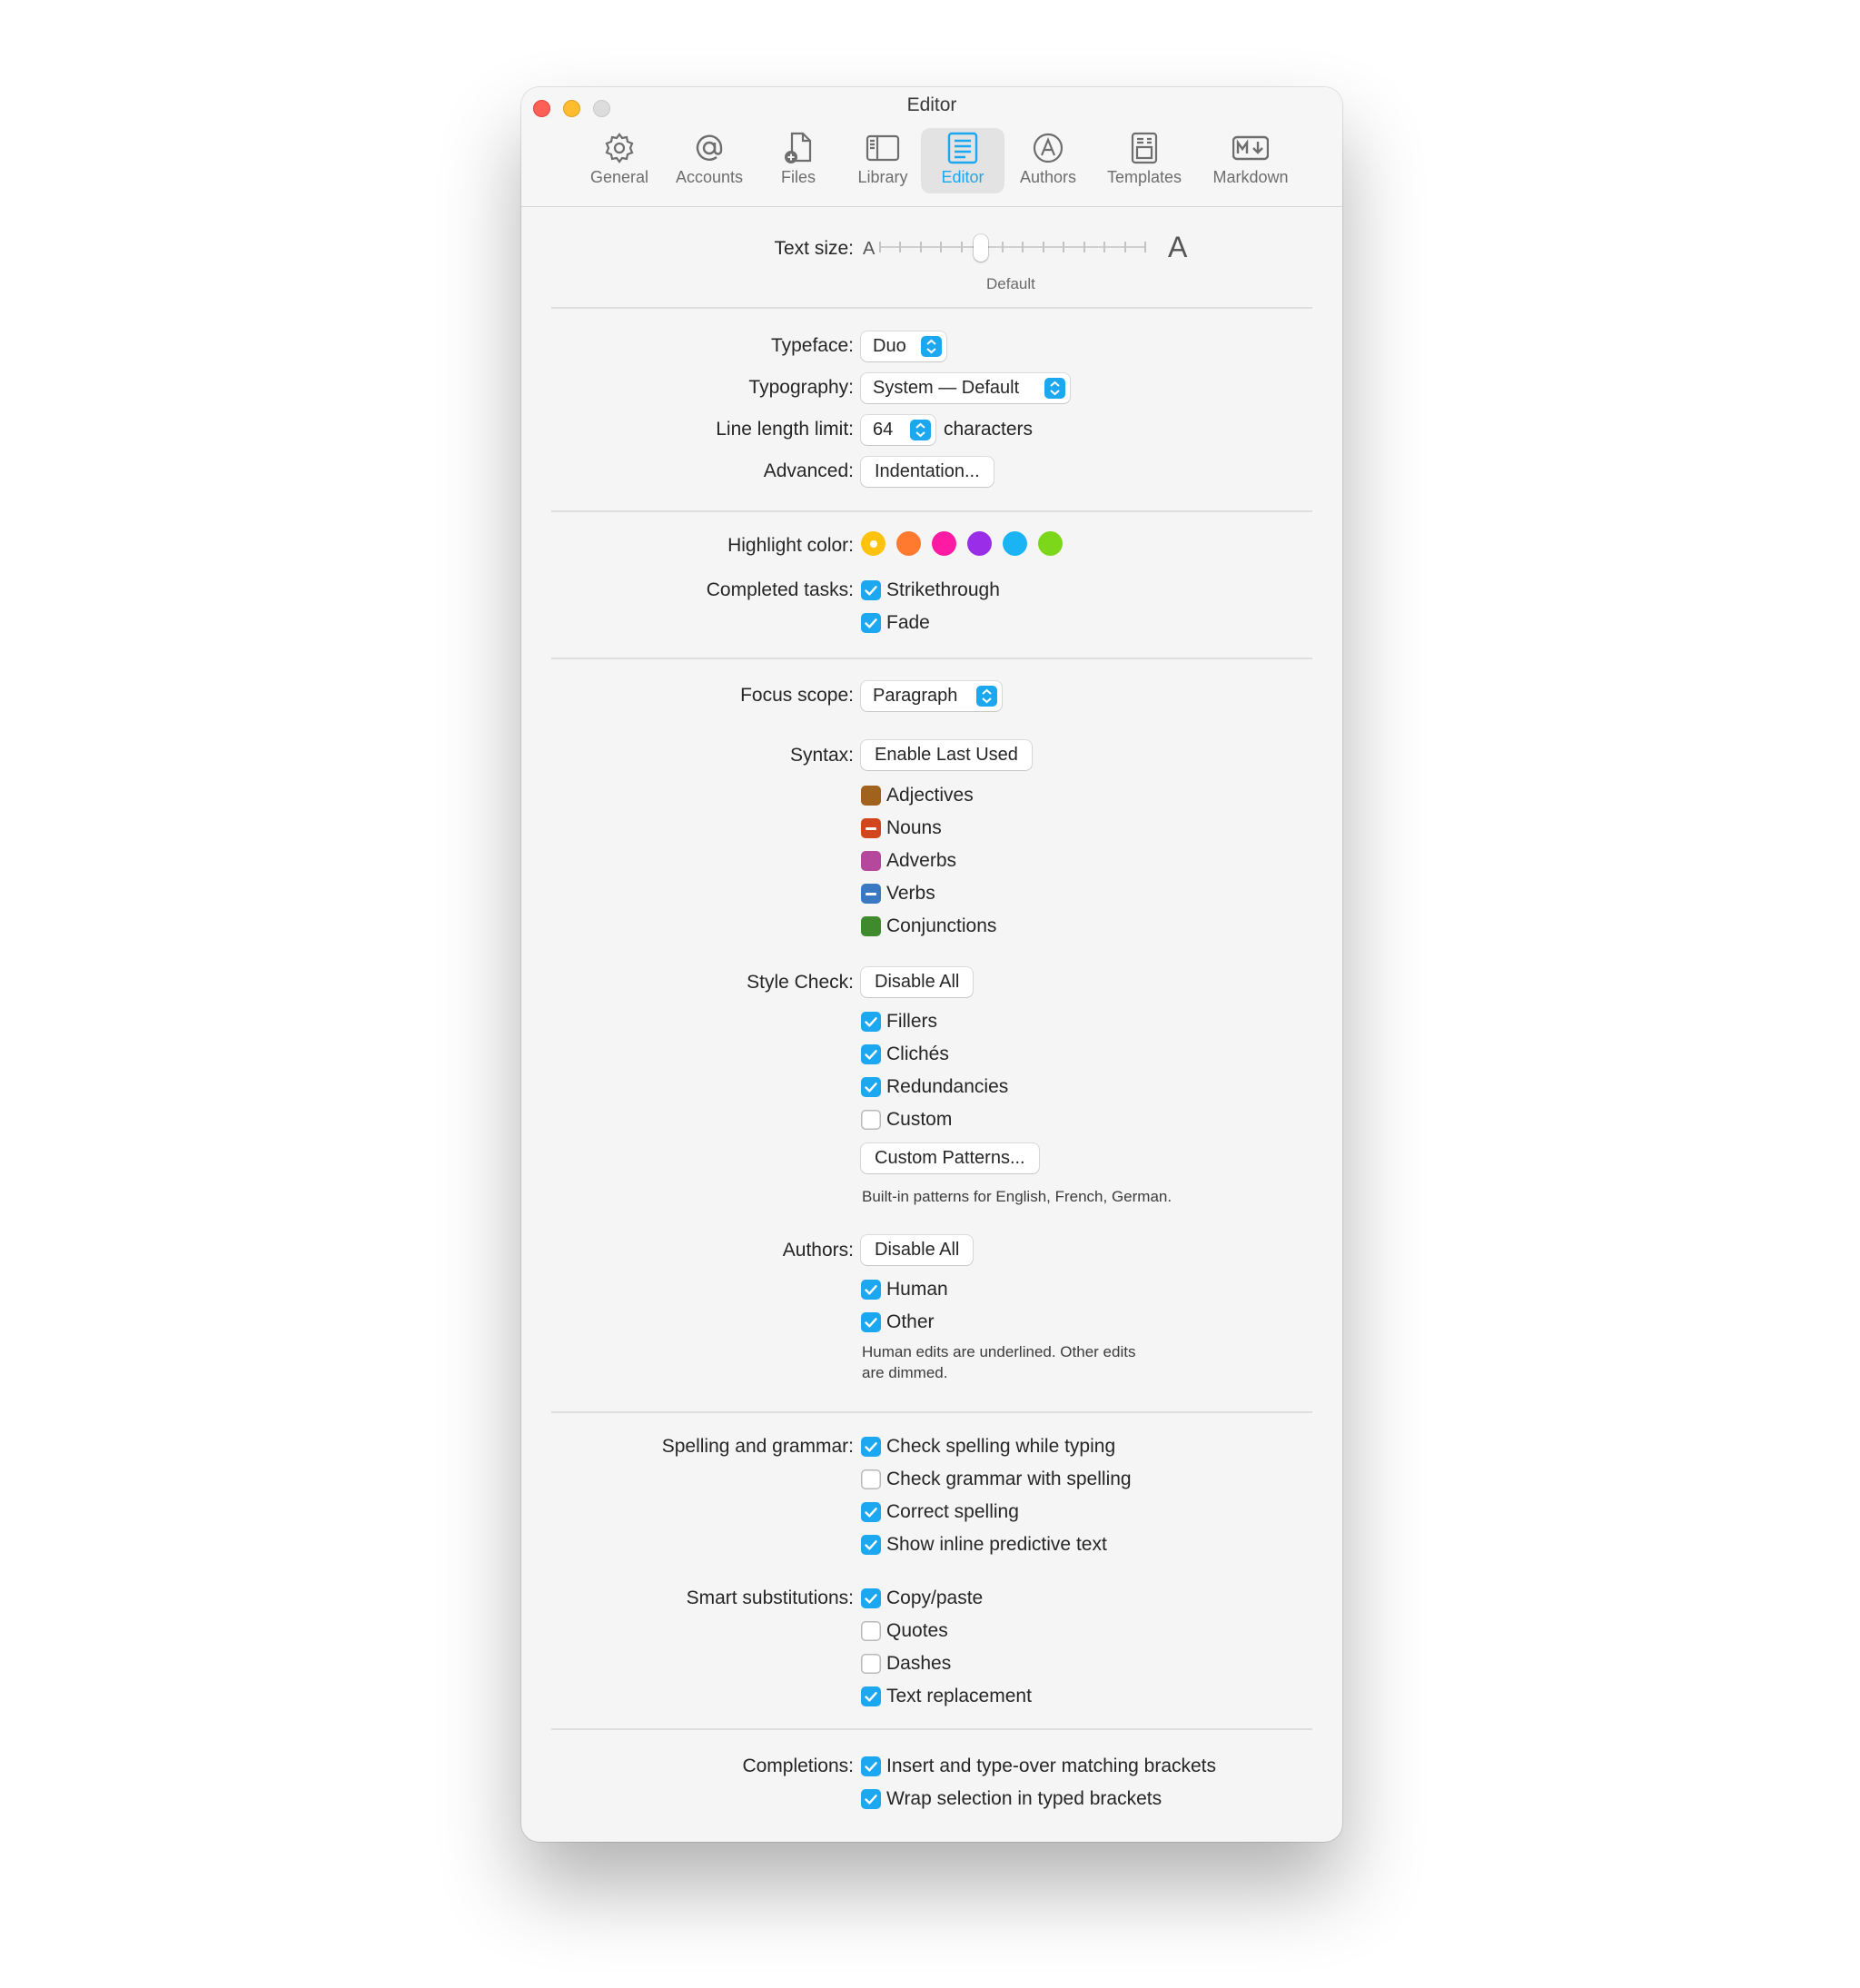  Describe the element at coordinates (1079, 1289) in the screenshot. I see `authors-checkbox-row: Human` at that location.